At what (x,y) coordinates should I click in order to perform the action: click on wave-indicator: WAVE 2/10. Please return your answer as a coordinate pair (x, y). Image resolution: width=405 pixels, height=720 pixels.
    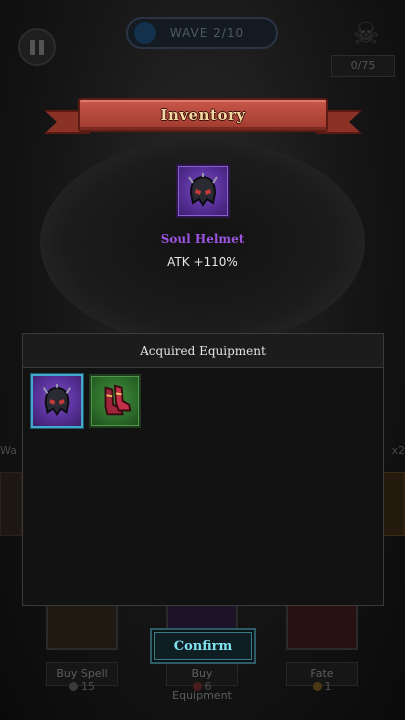
    Looking at the image, I should click on (202, 33).